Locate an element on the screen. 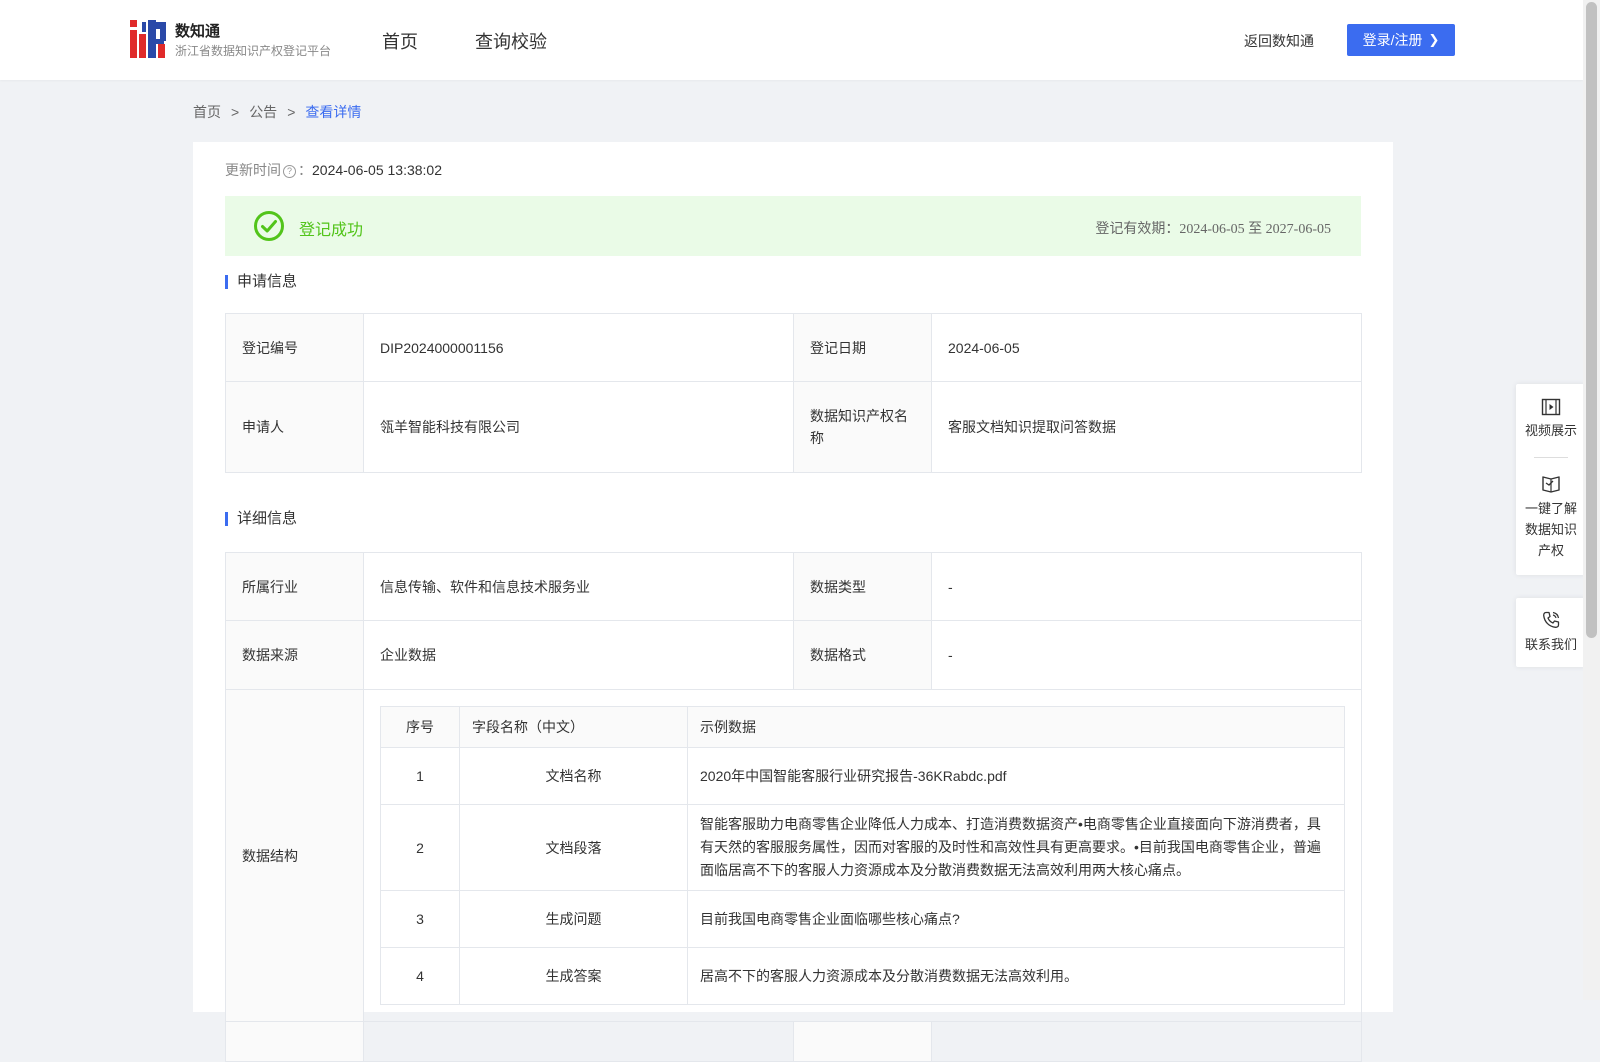 This screenshot has height=1062, width=1600. login-register-button: 登录/注册 ❯ is located at coordinates (1401, 40).